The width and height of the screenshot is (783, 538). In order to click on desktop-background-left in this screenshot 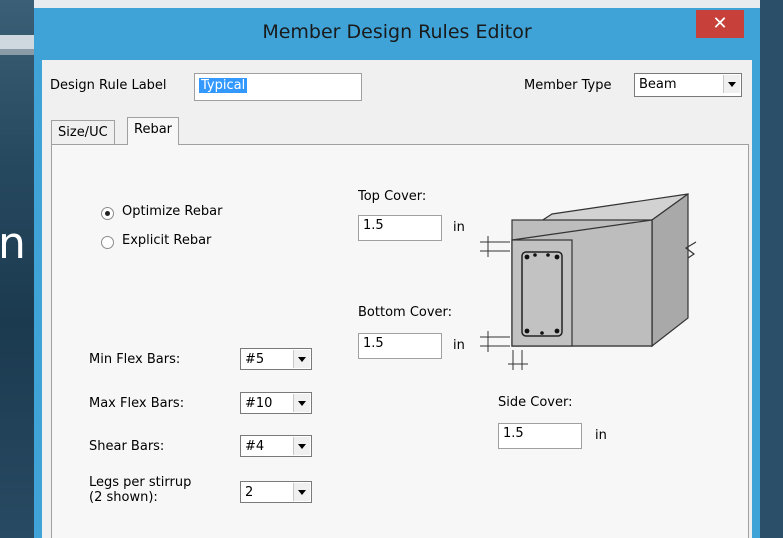, I will do `click(17, 269)`.